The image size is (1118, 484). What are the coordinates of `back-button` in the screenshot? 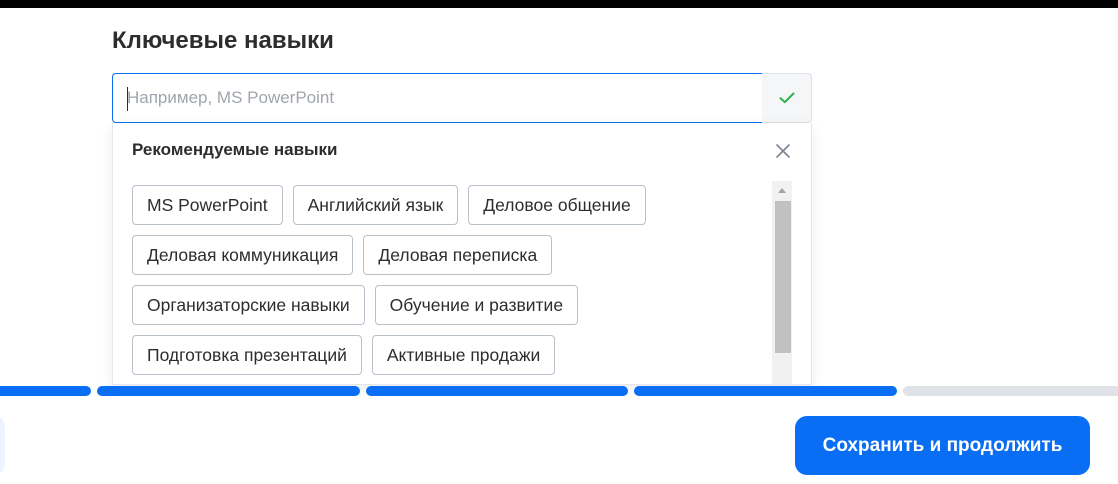 It's located at (2, 445).